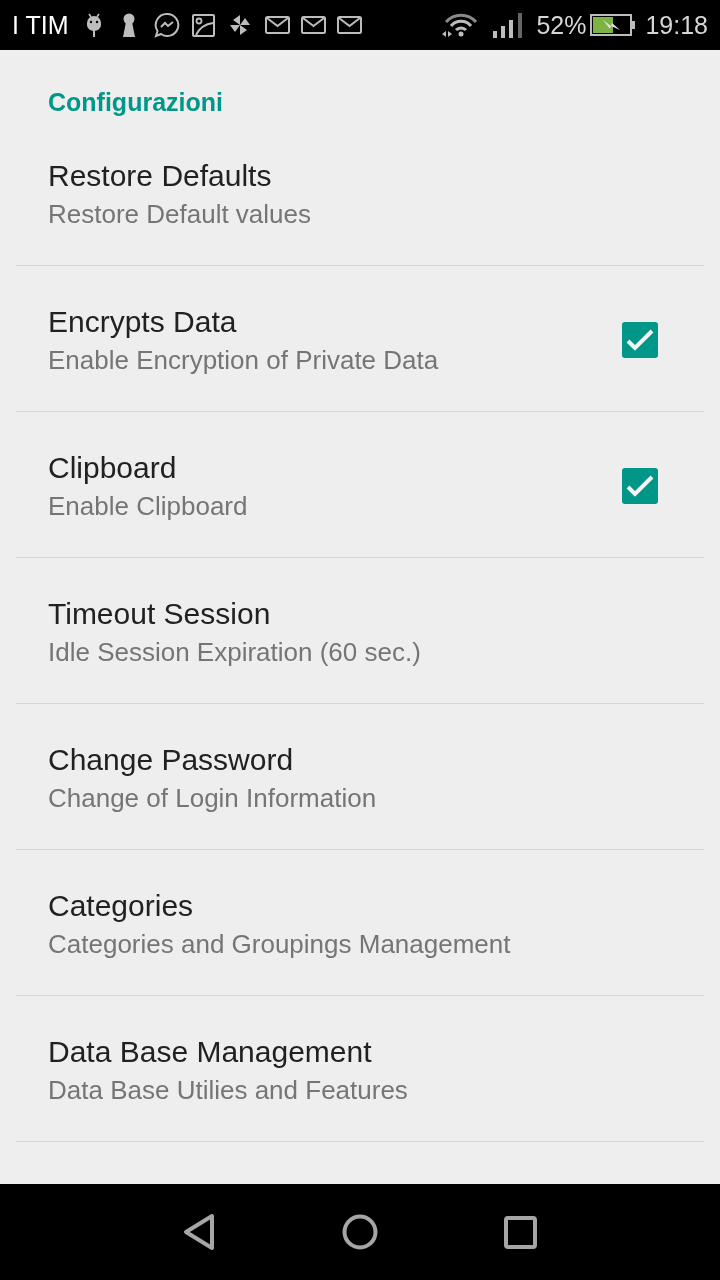  What do you see at coordinates (171, 760) in the screenshot?
I see `preference-title: Change Password` at bounding box center [171, 760].